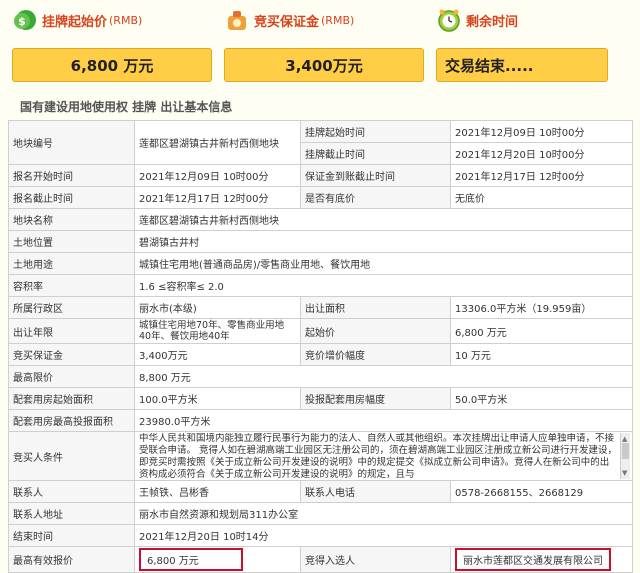  I want to click on section-title: 国有建设用地使用权 挂牌 出让基本信息, so click(126, 107).